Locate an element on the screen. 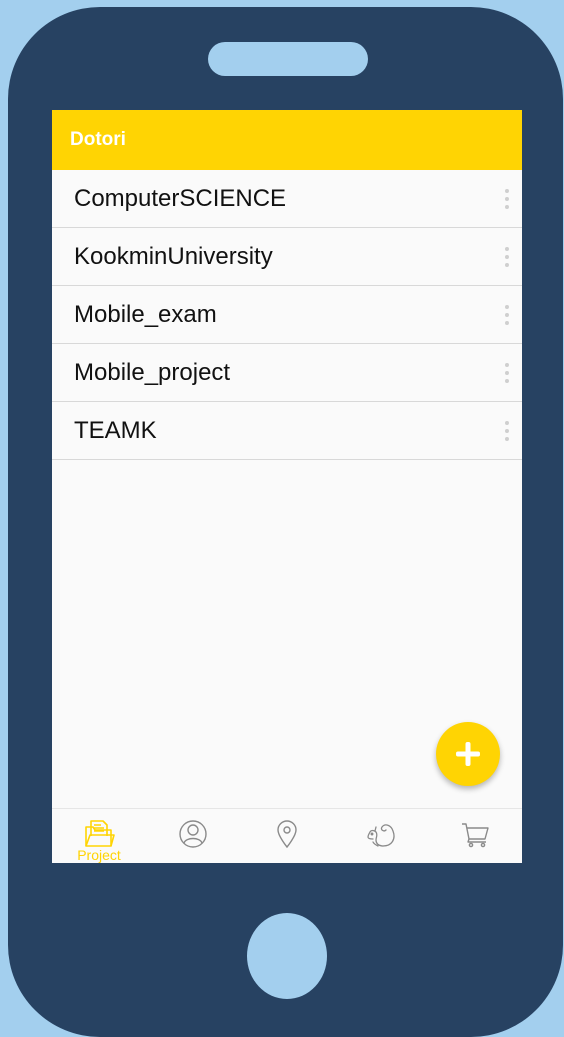  app-bar: Dotori is located at coordinates (287, 140).